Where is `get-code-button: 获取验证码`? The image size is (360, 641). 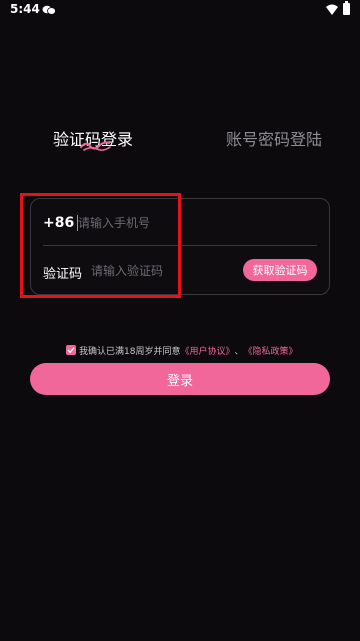 get-code-button: 获取验证码 is located at coordinates (280, 270).